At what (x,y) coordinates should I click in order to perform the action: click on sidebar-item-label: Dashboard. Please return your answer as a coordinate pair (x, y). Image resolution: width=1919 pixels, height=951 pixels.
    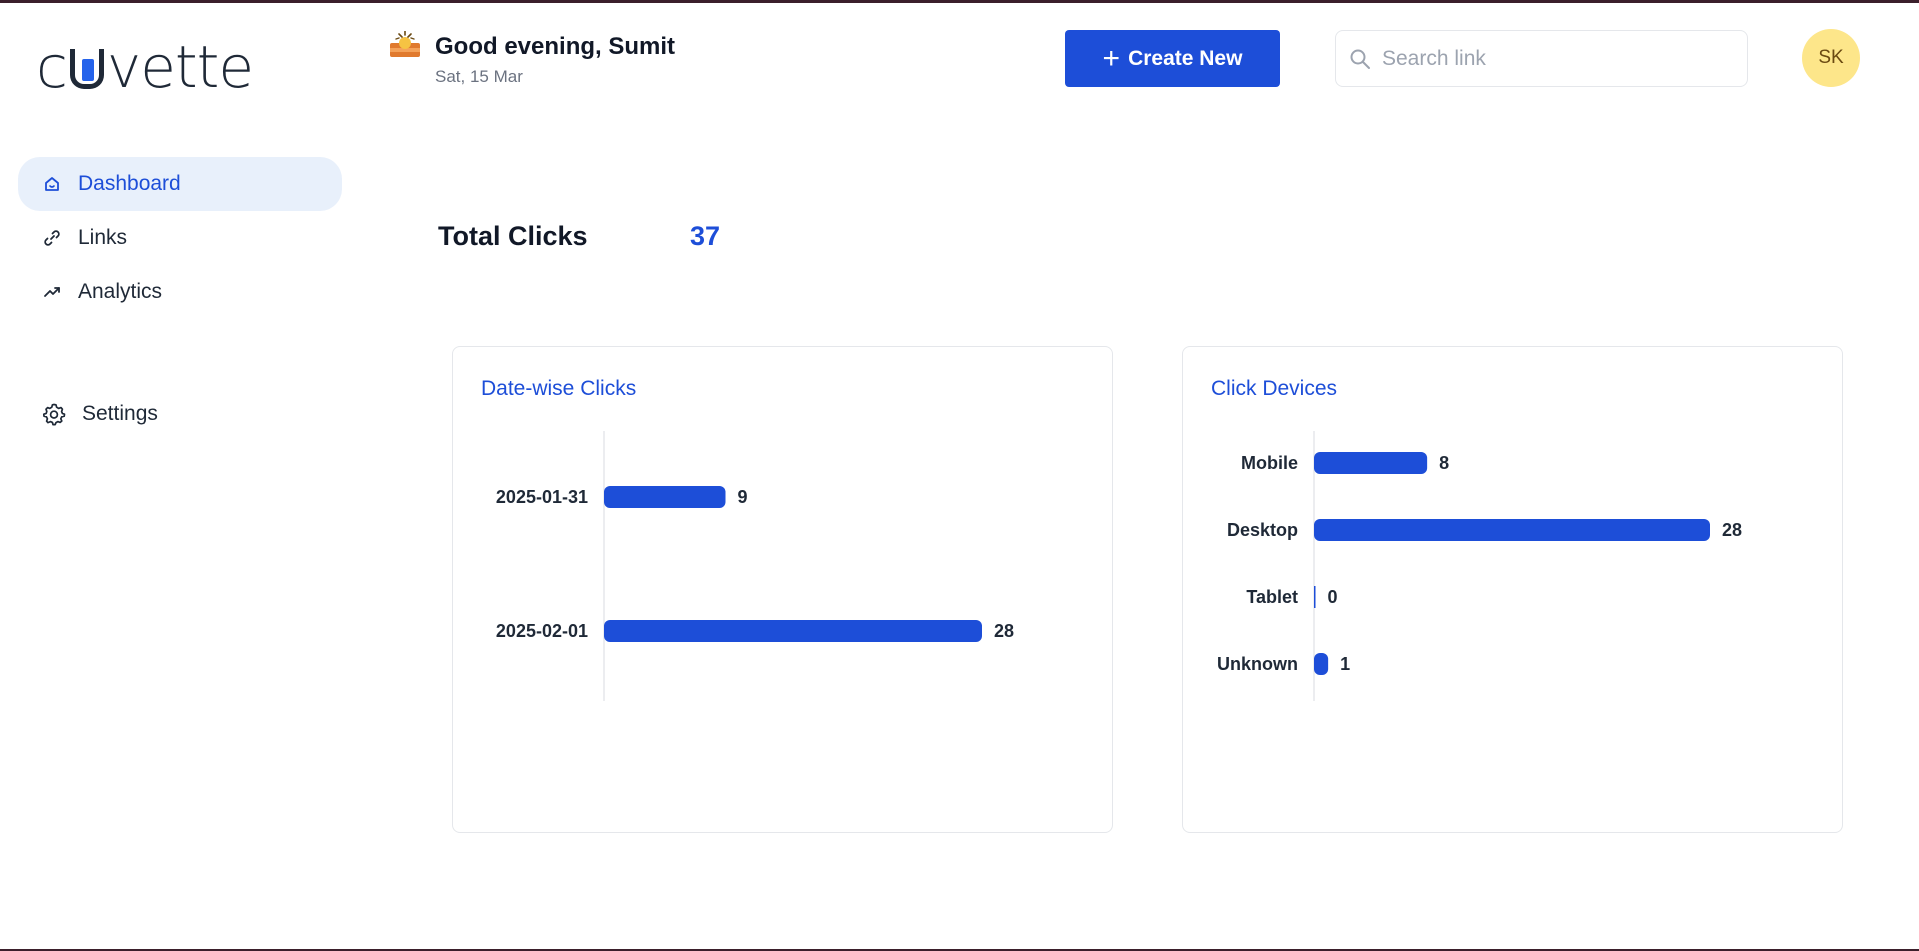
    Looking at the image, I should click on (129, 183).